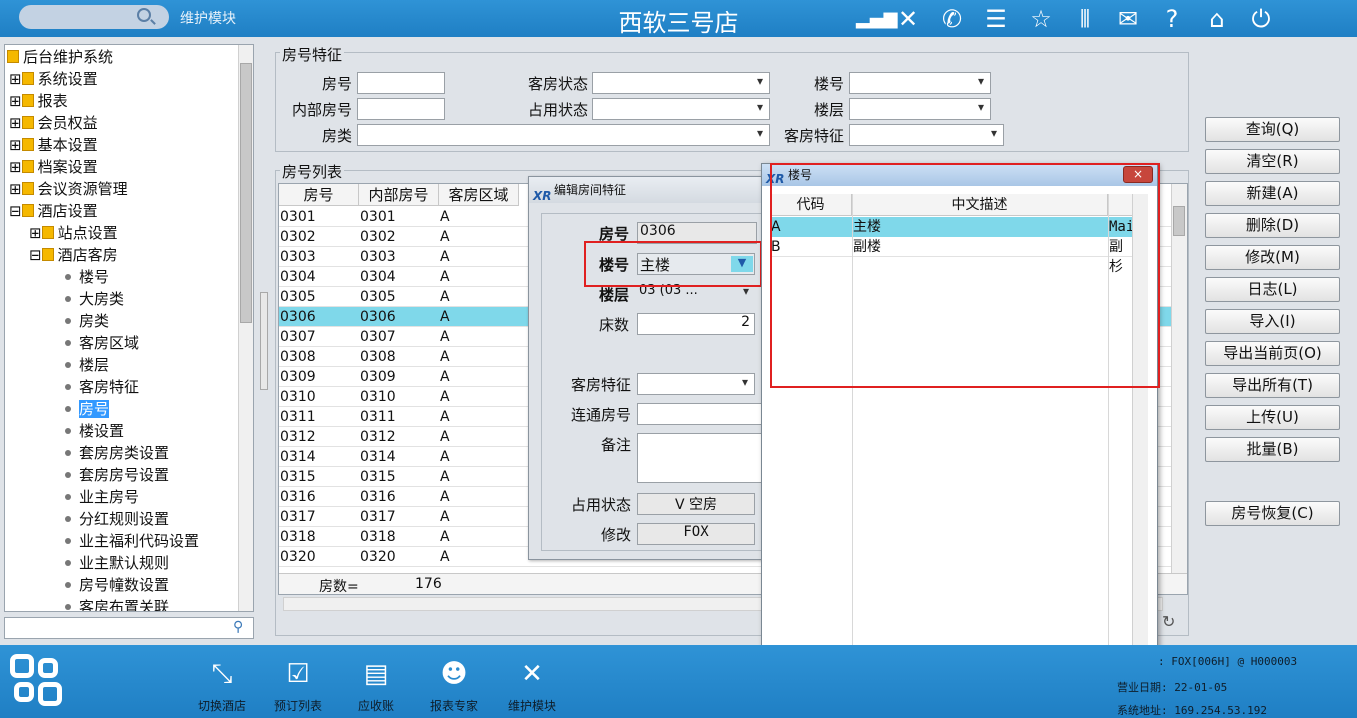  I want to click on switch-hotel-icon: ⤡, so click(222, 674).